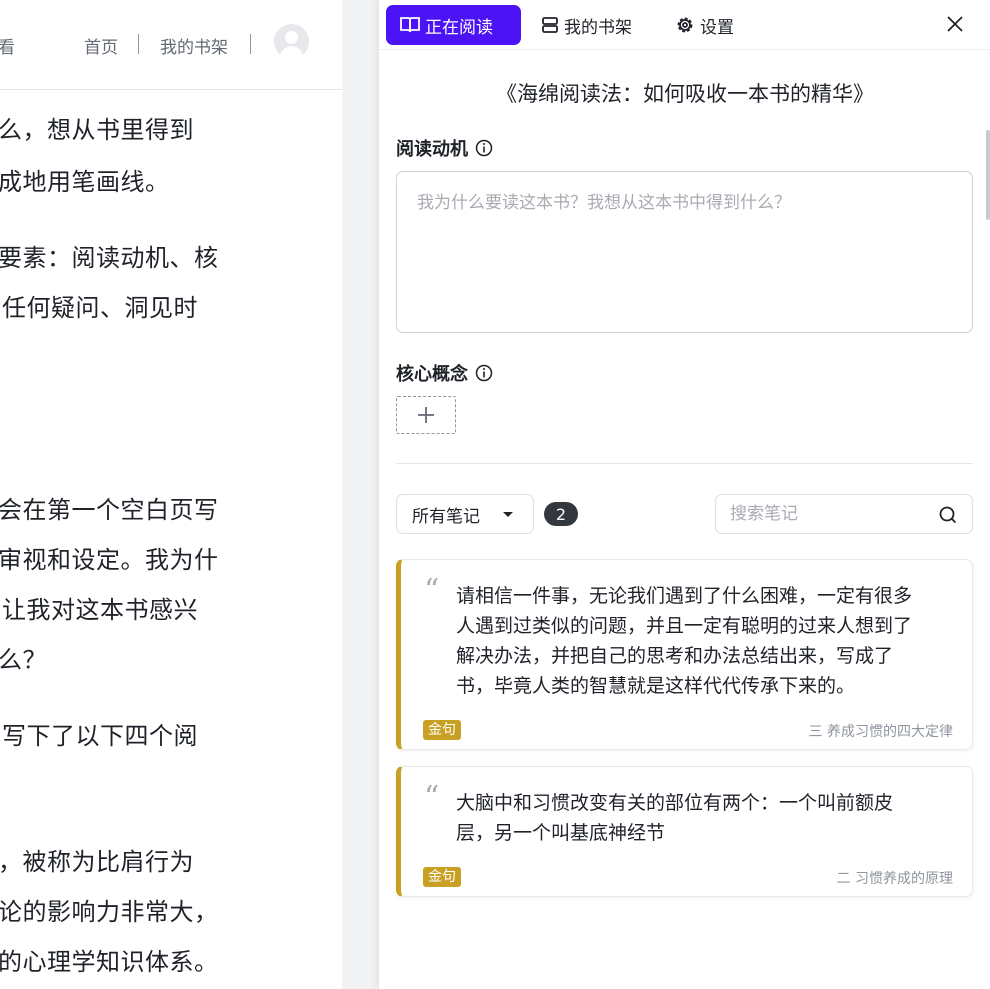 Image resolution: width=990 pixels, height=989 pixels. I want to click on plus-icon, so click(426, 415).